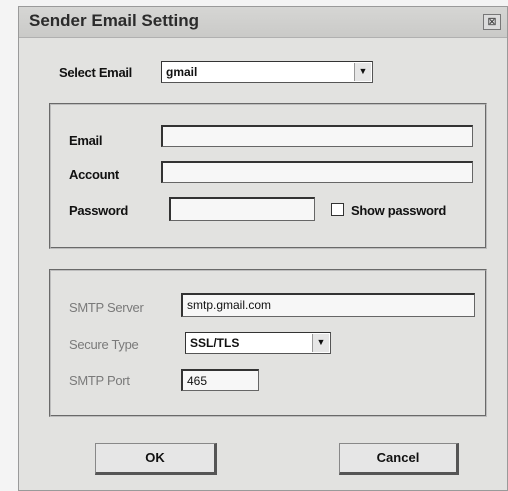 Image resolution: width=508 pixels, height=491 pixels. What do you see at coordinates (263, 22) in the screenshot?
I see `title-bar: Sender Email Setting ⊠` at bounding box center [263, 22].